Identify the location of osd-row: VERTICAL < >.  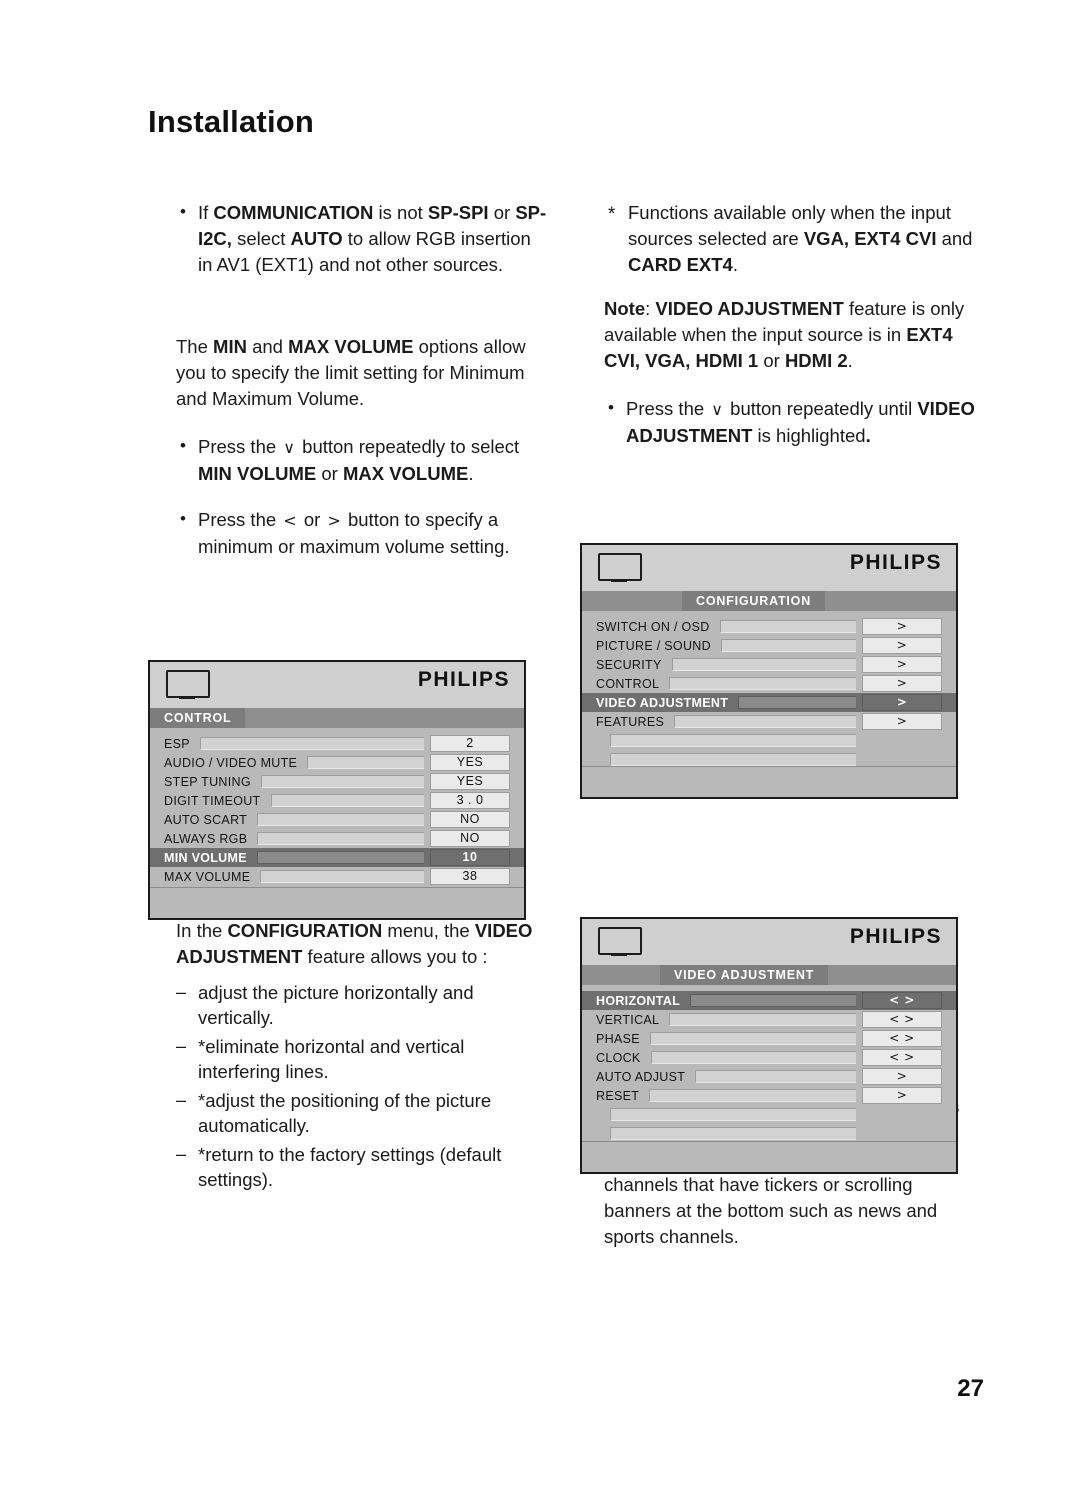
(769, 1019).